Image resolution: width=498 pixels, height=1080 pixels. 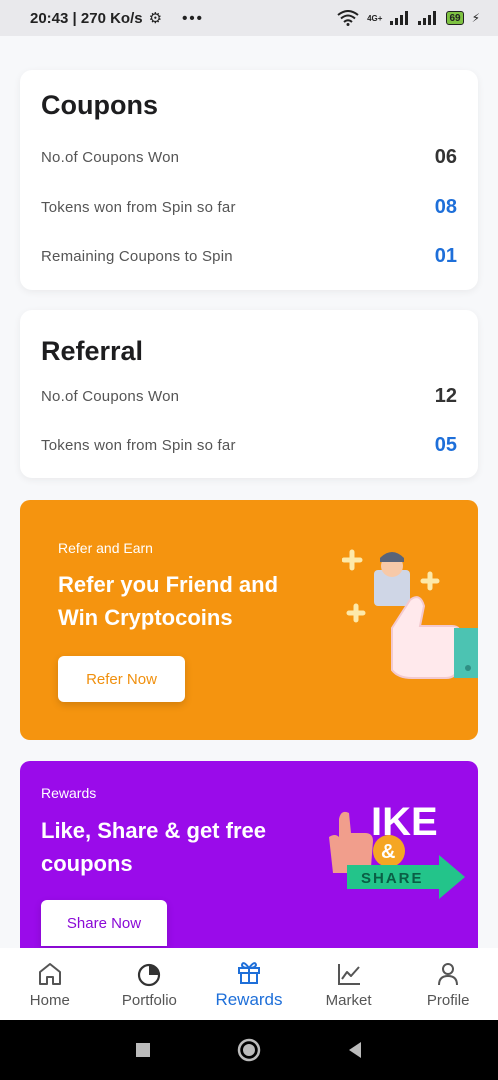 What do you see at coordinates (399, 18) in the screenshot?
I see `signal-icon` at bounding box center [399, 18].